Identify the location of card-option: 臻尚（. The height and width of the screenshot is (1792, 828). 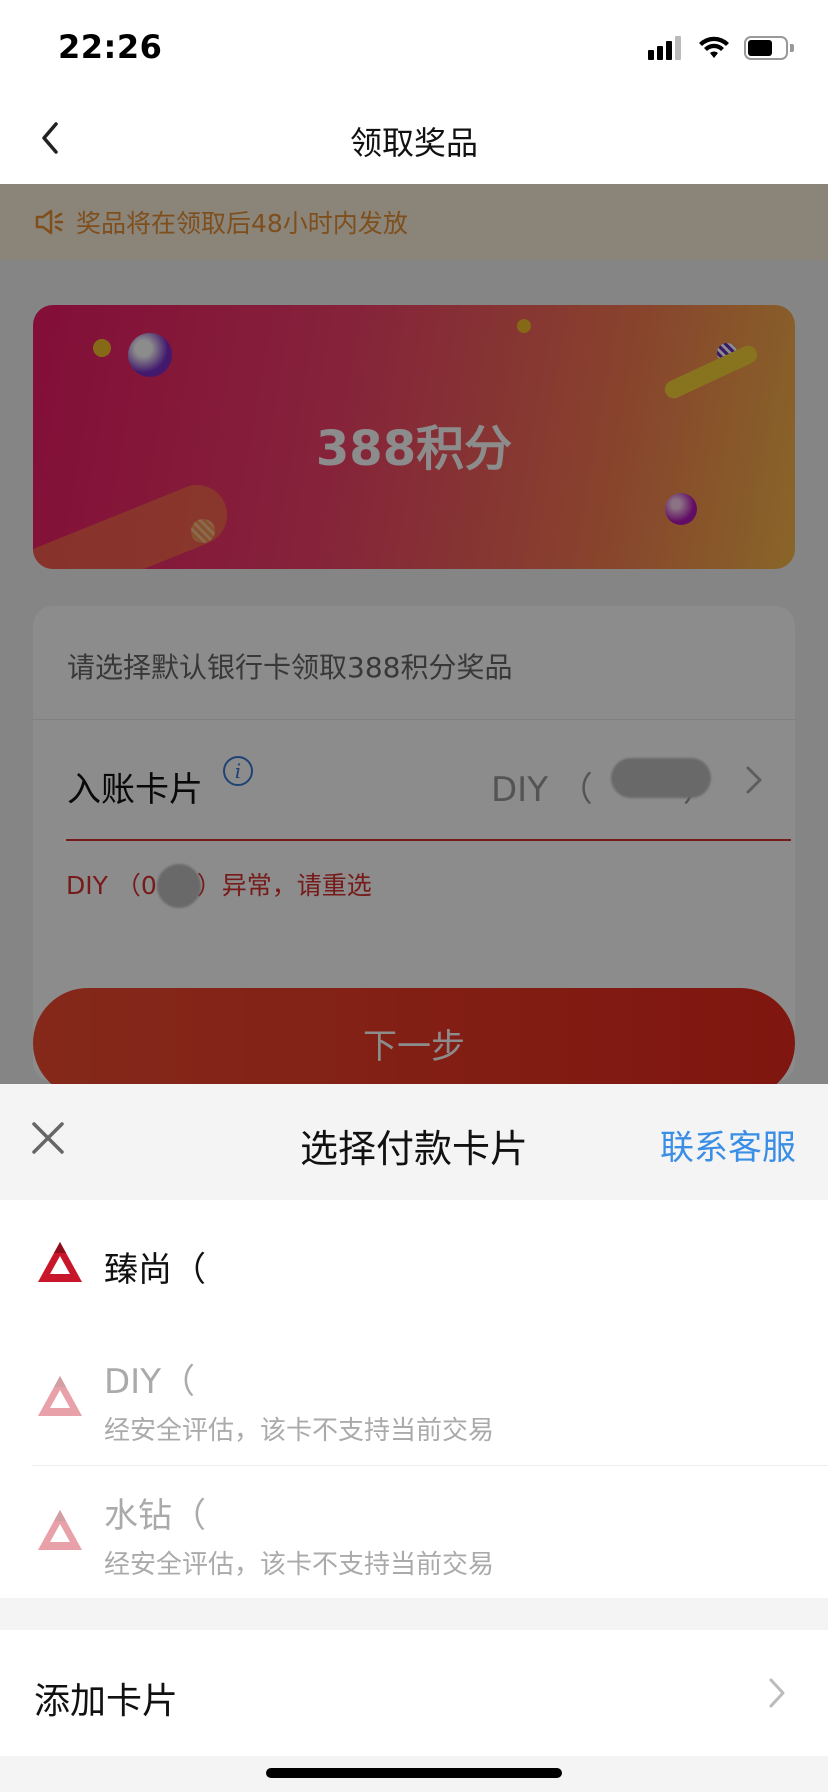
(414, 1266).